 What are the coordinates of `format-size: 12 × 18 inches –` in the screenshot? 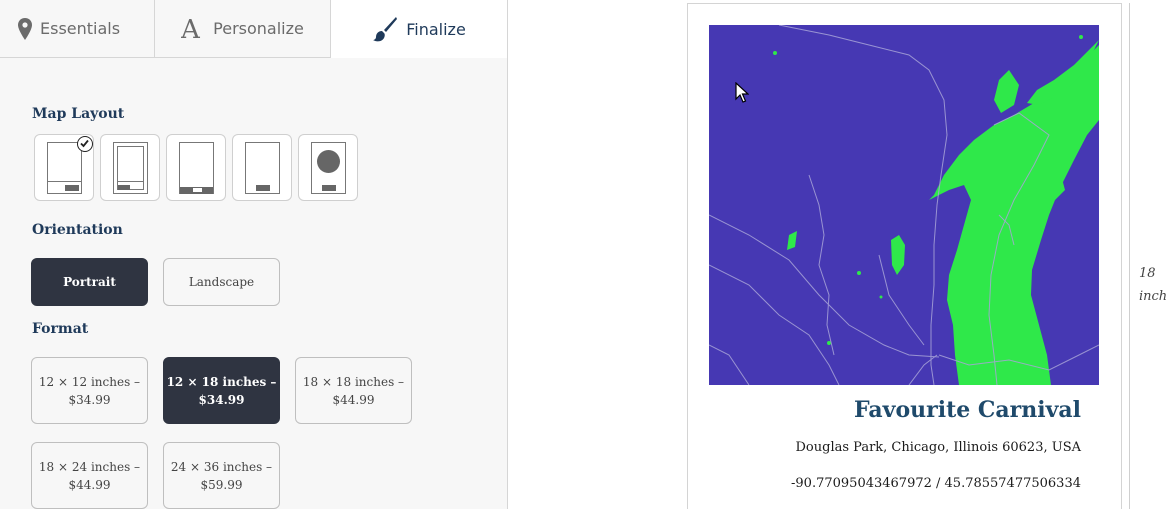 It's located at (221, 381).